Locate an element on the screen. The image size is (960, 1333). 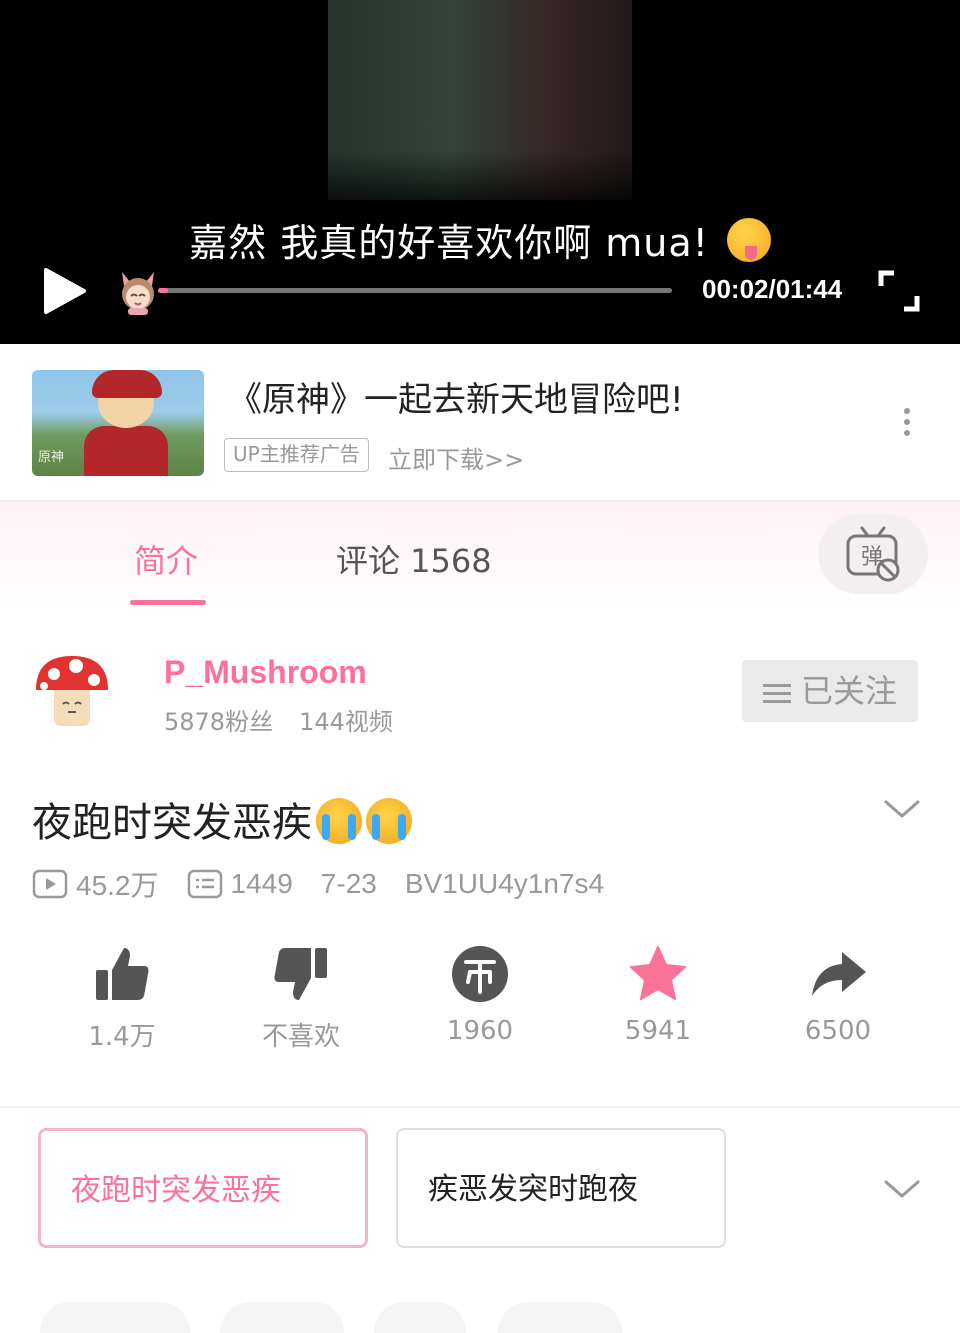
follow-button: 已关注 is located at coordinates (830, 691).